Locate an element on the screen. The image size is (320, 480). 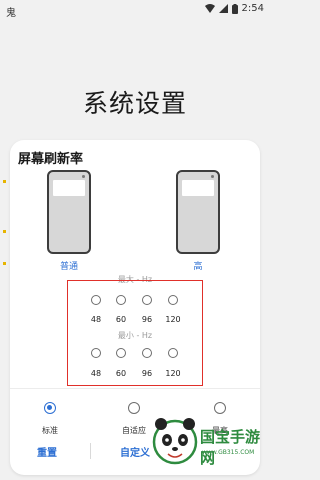
max-hz-value: 96 is located at coordinates (147, 319).